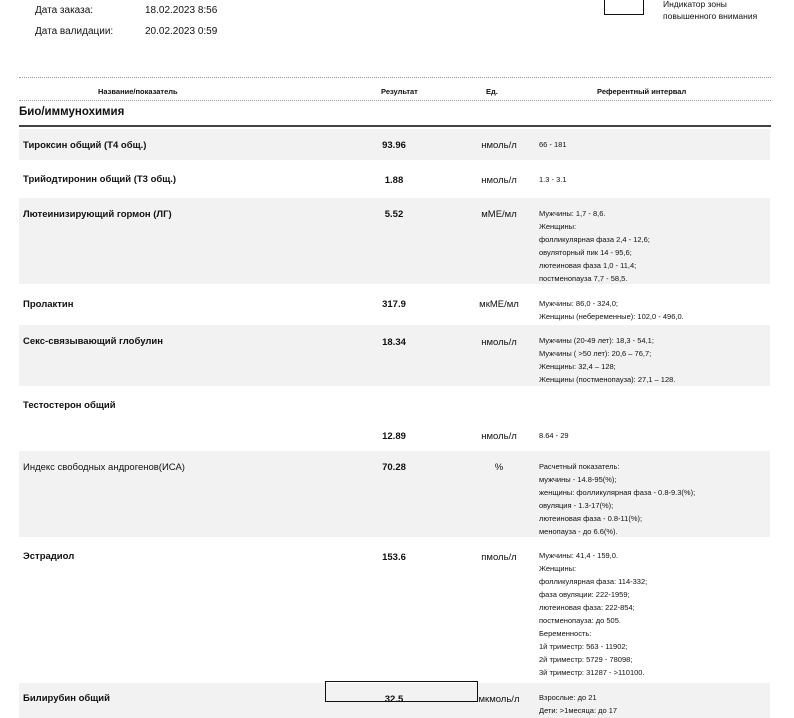 Image resolution: width=794 pixels, height=718 pixels. Describe the element at coordinates (499, 214) in the screenshot. I see `test-unit: мМЕ/мл` at that location.